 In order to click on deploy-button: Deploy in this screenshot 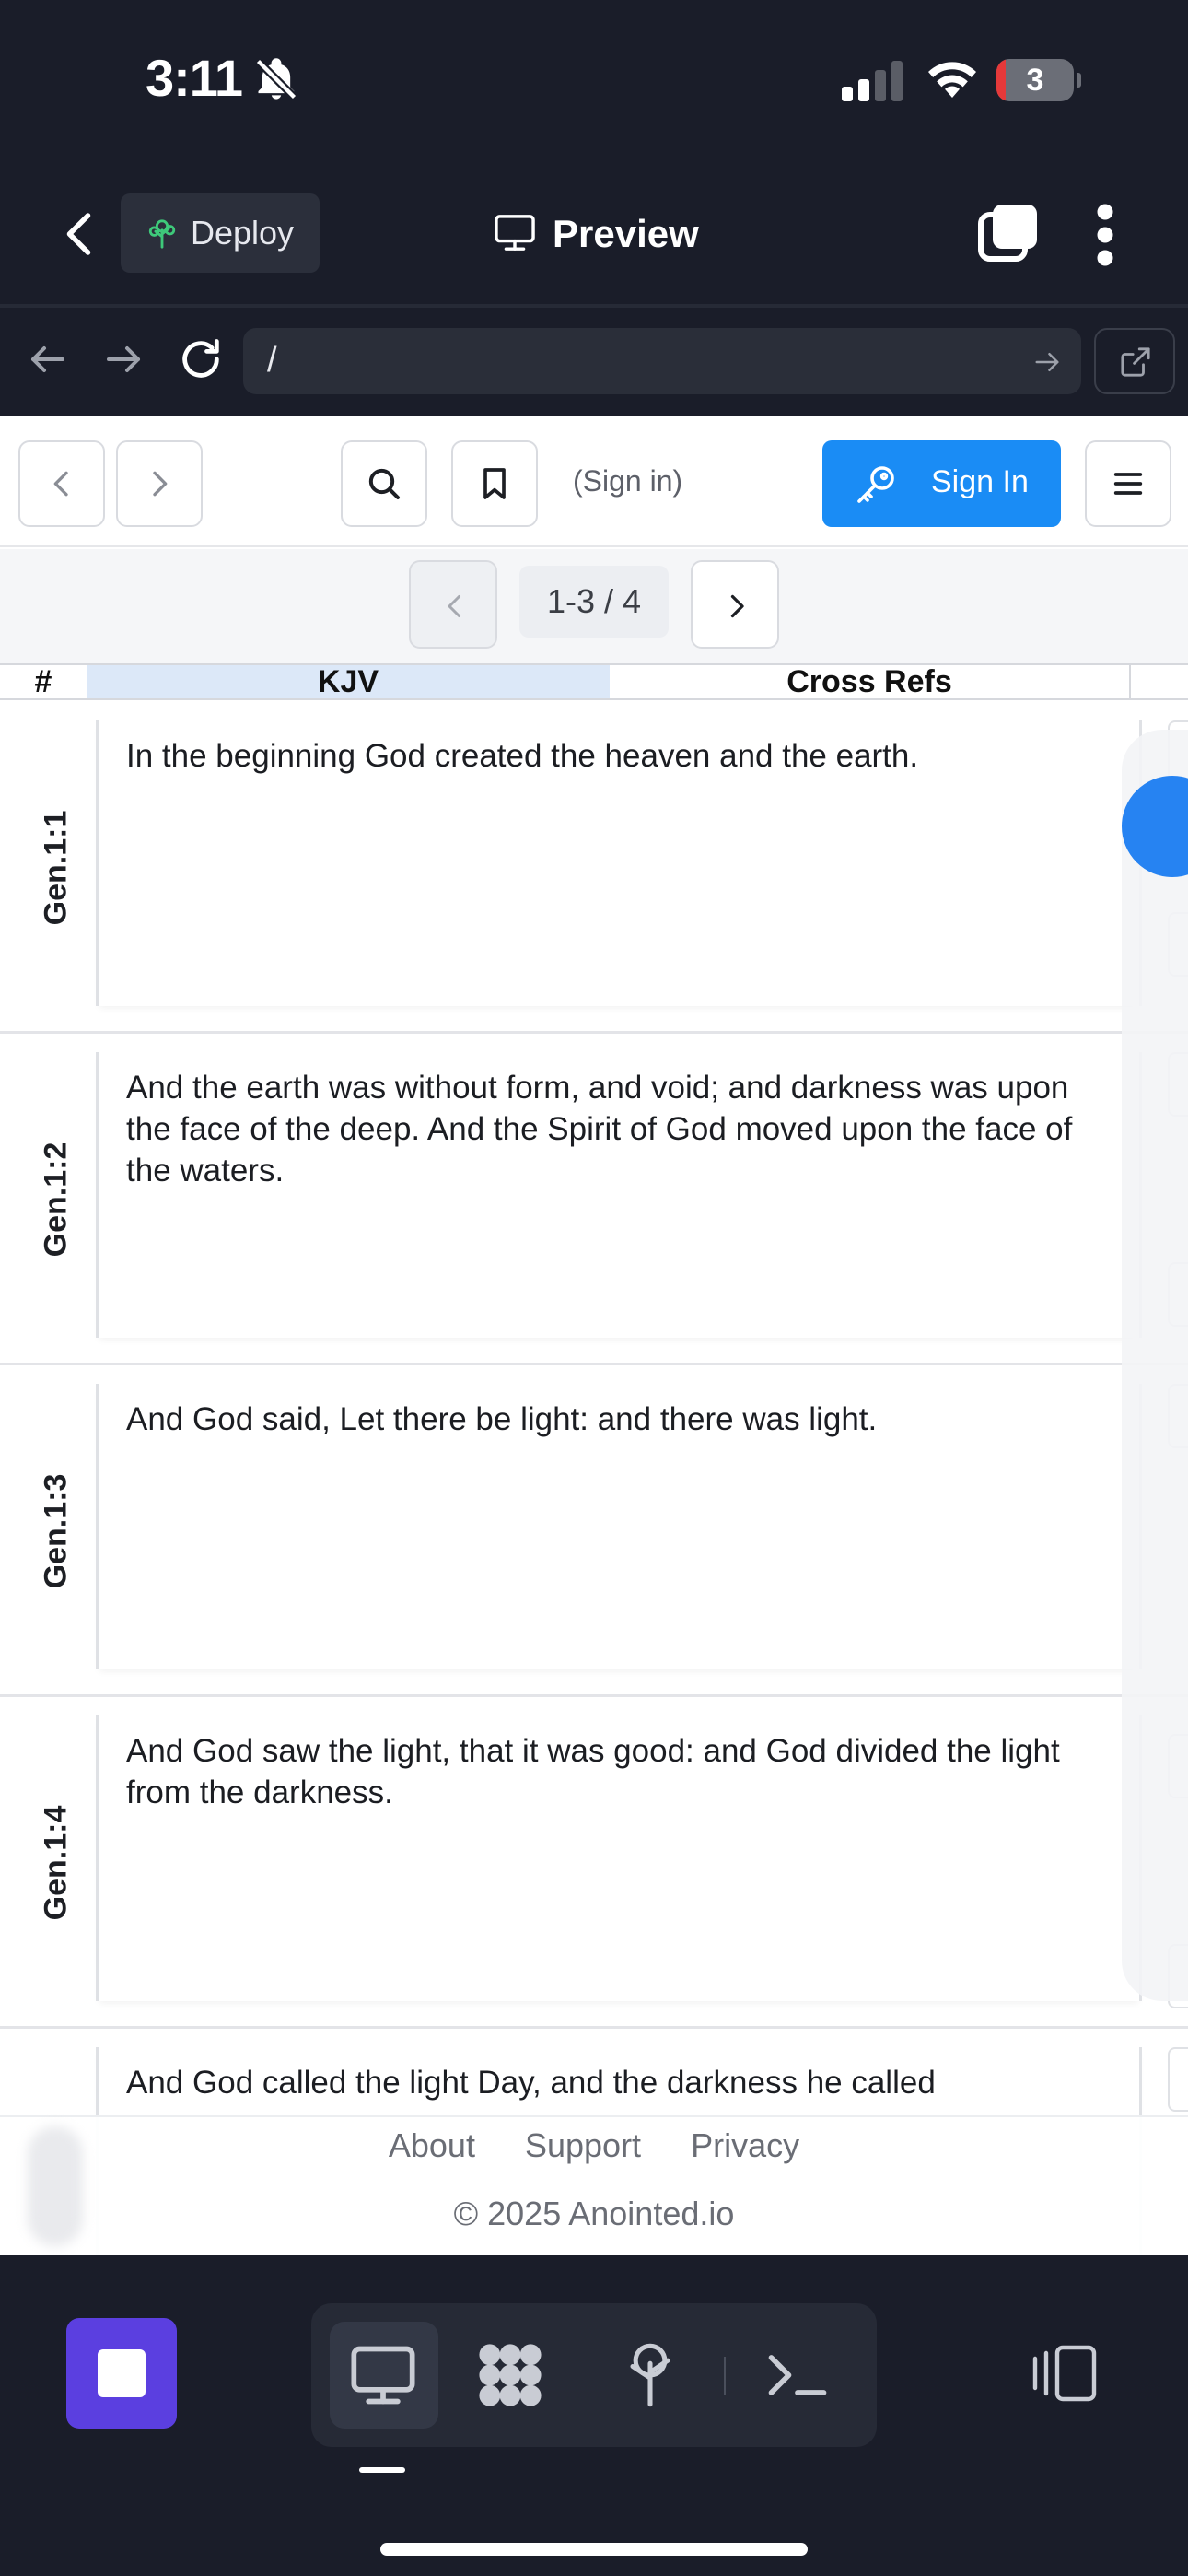, I will do `click(220, 233)`.